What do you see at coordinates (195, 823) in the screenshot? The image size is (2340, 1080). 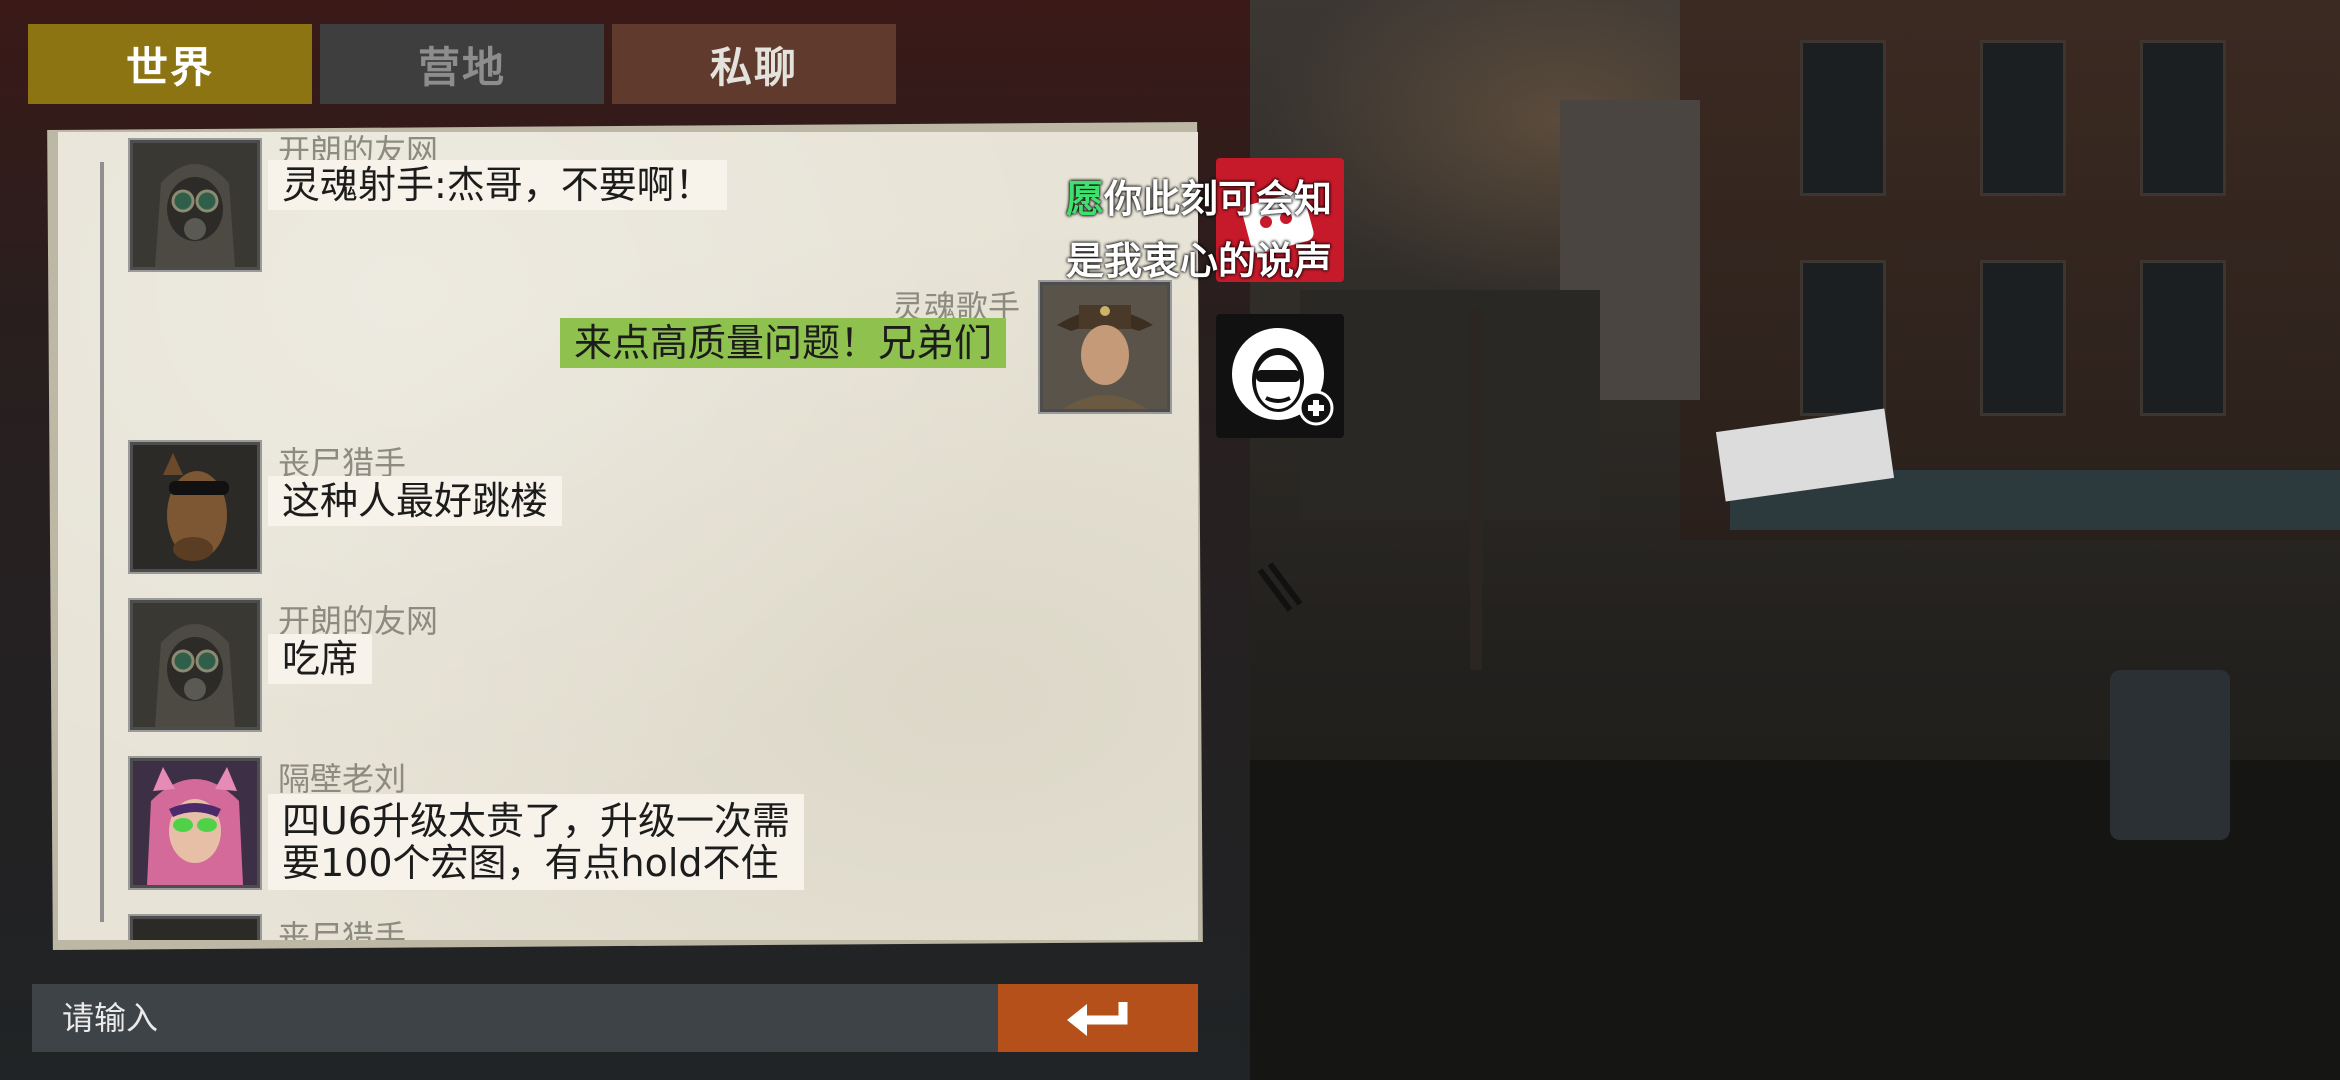 I see `pink-hood-avatar` at bounding box center [195, 823].